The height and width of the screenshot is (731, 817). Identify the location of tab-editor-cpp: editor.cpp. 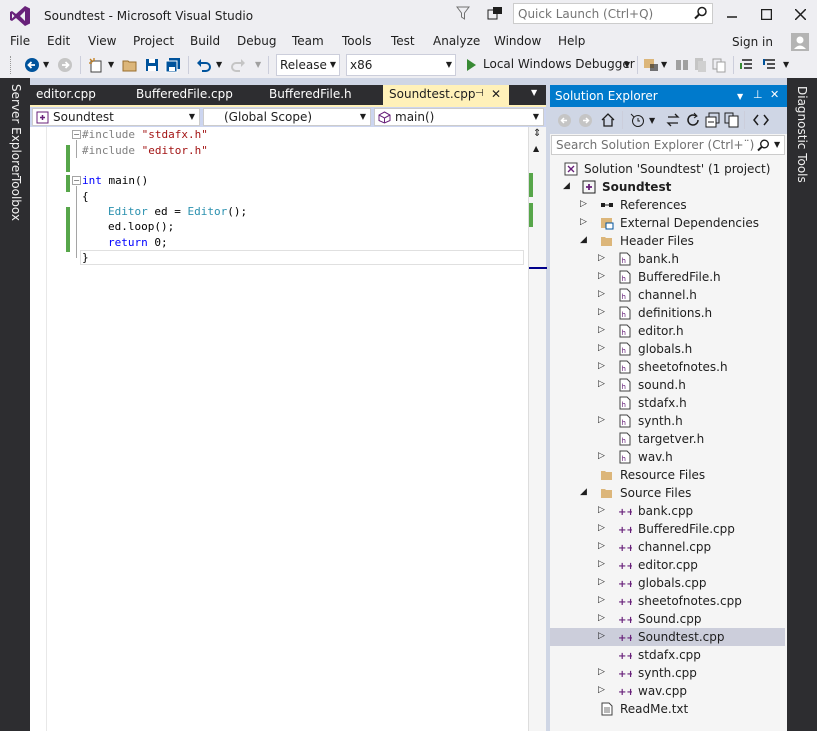
(66, 95).